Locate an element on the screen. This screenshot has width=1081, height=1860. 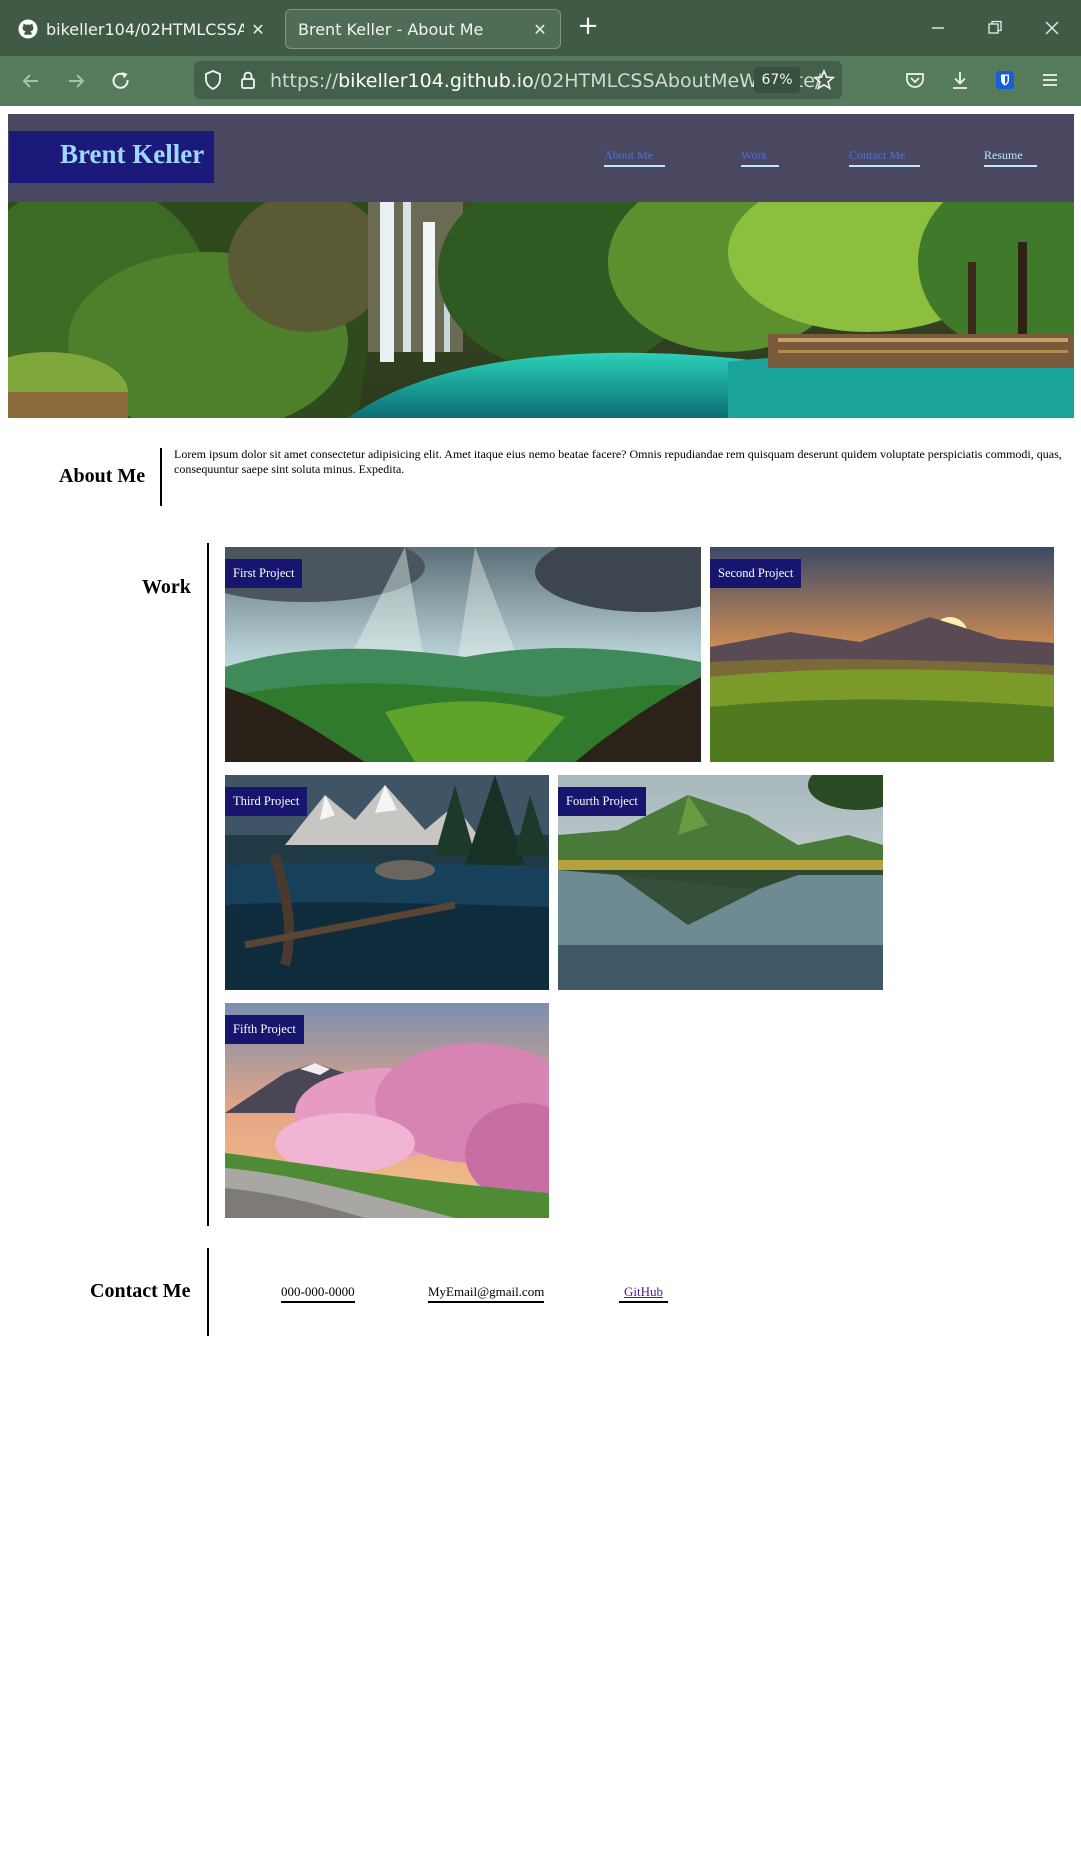
project-card-fifth: Fifth Project is located at coordinates (387, 1110).